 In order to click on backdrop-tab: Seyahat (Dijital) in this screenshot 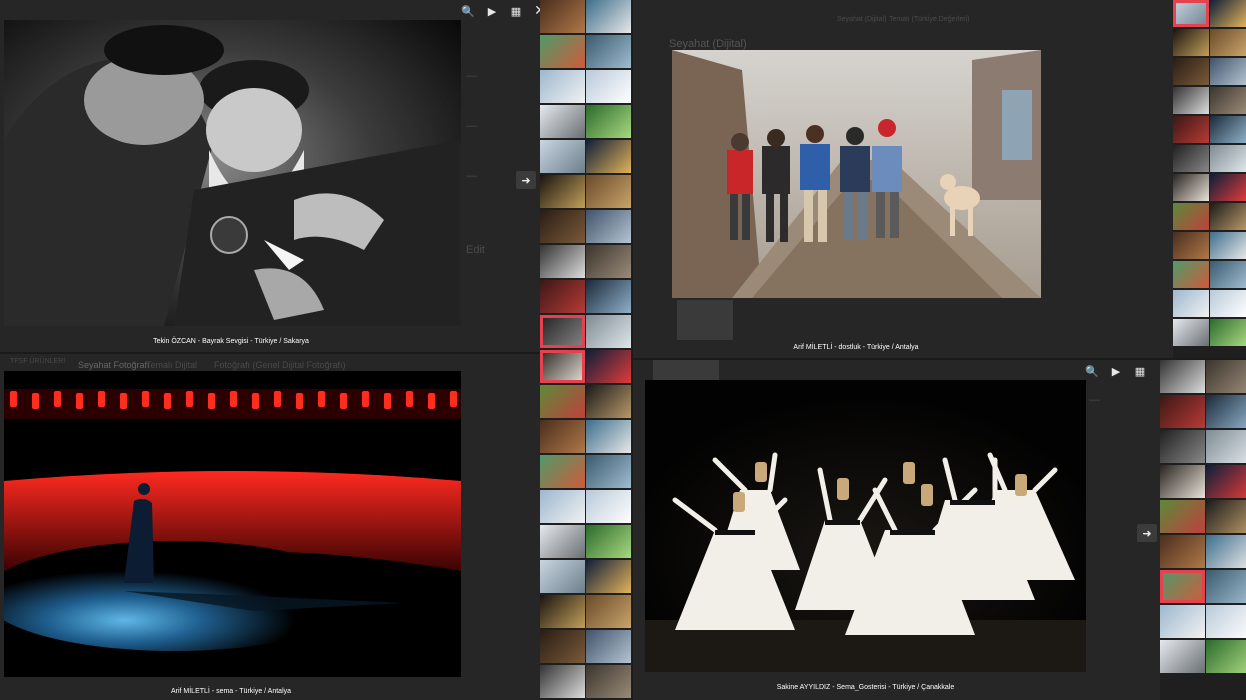, I will do `click(862, 19)`.